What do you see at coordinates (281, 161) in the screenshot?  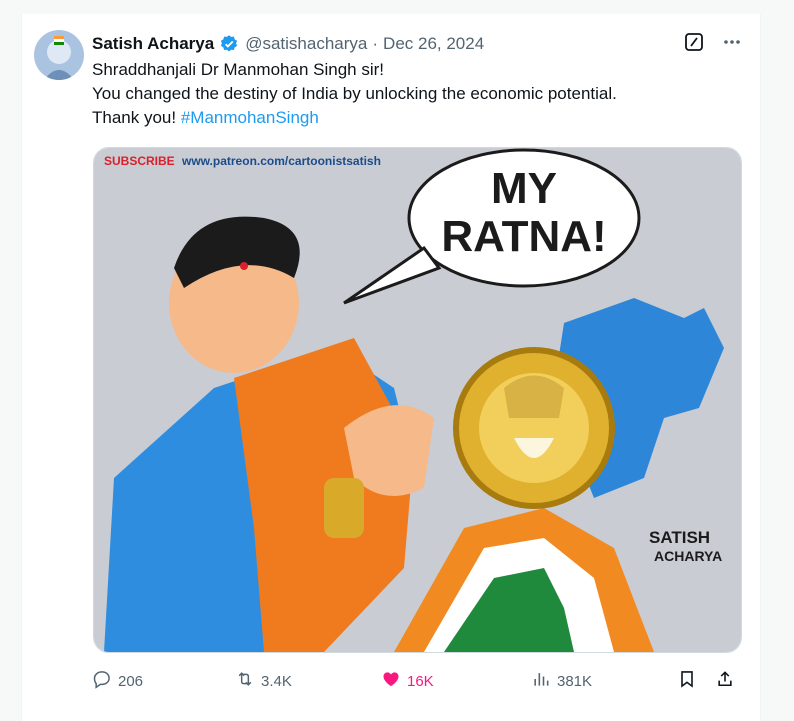 I see `patreon-url: www.patreon.com/cartoonistsatish` at bounding box center [281, 161].